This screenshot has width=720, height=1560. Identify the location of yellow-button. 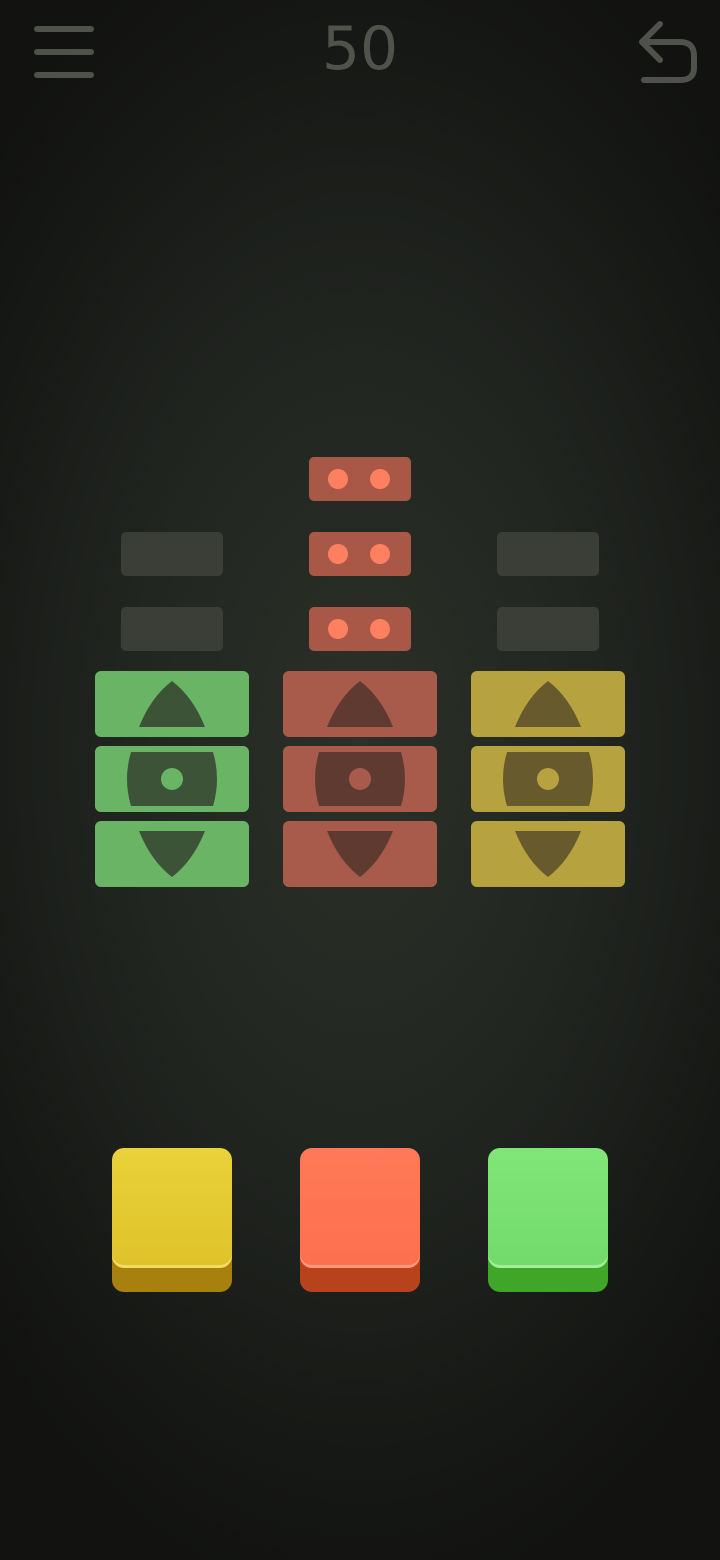
(172, 1220).